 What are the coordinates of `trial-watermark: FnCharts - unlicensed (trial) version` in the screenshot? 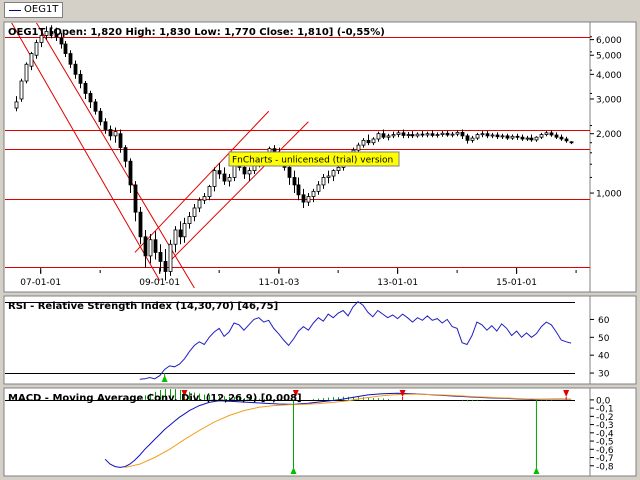 It's located at (314, 159).